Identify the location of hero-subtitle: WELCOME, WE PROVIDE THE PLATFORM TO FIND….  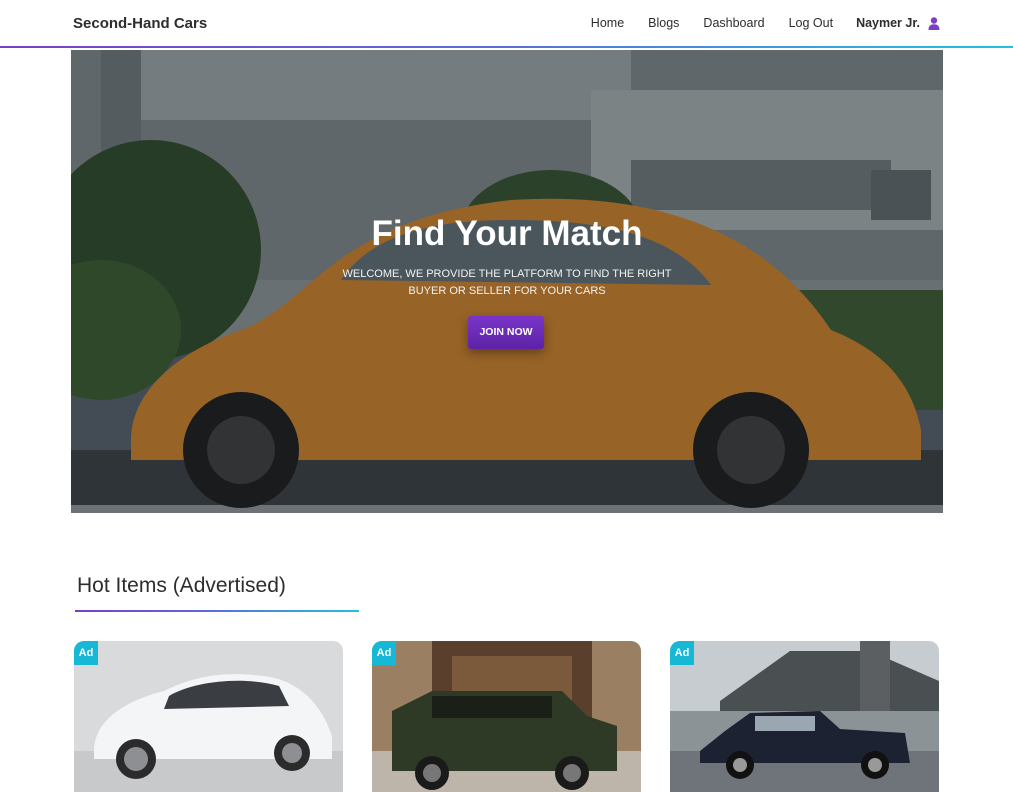
(507, 282).